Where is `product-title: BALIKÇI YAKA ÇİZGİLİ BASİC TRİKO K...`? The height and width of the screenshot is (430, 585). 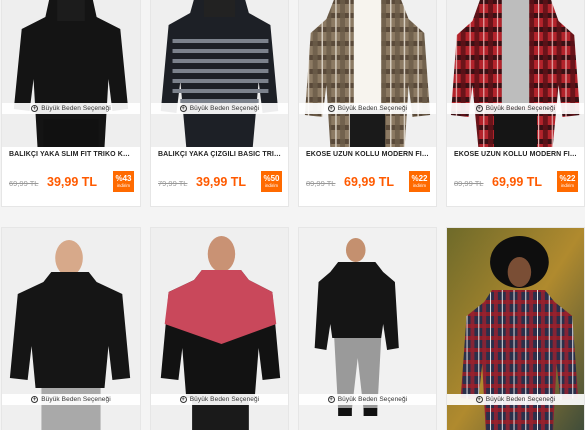
product-title: BALIKÇI YAKA ÇİZGİLİ BASİC TRİKO K... is located at coordinates (220, 154).